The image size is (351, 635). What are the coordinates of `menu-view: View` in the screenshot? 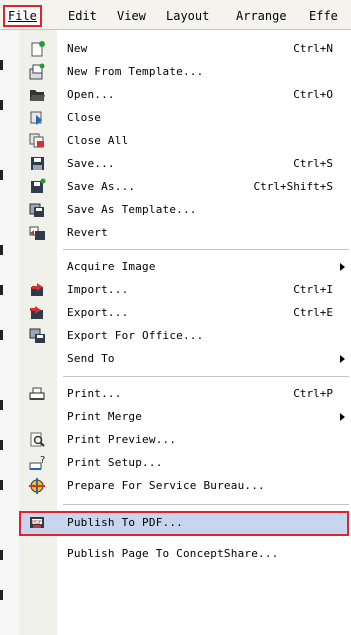 It's located at (131, 16).